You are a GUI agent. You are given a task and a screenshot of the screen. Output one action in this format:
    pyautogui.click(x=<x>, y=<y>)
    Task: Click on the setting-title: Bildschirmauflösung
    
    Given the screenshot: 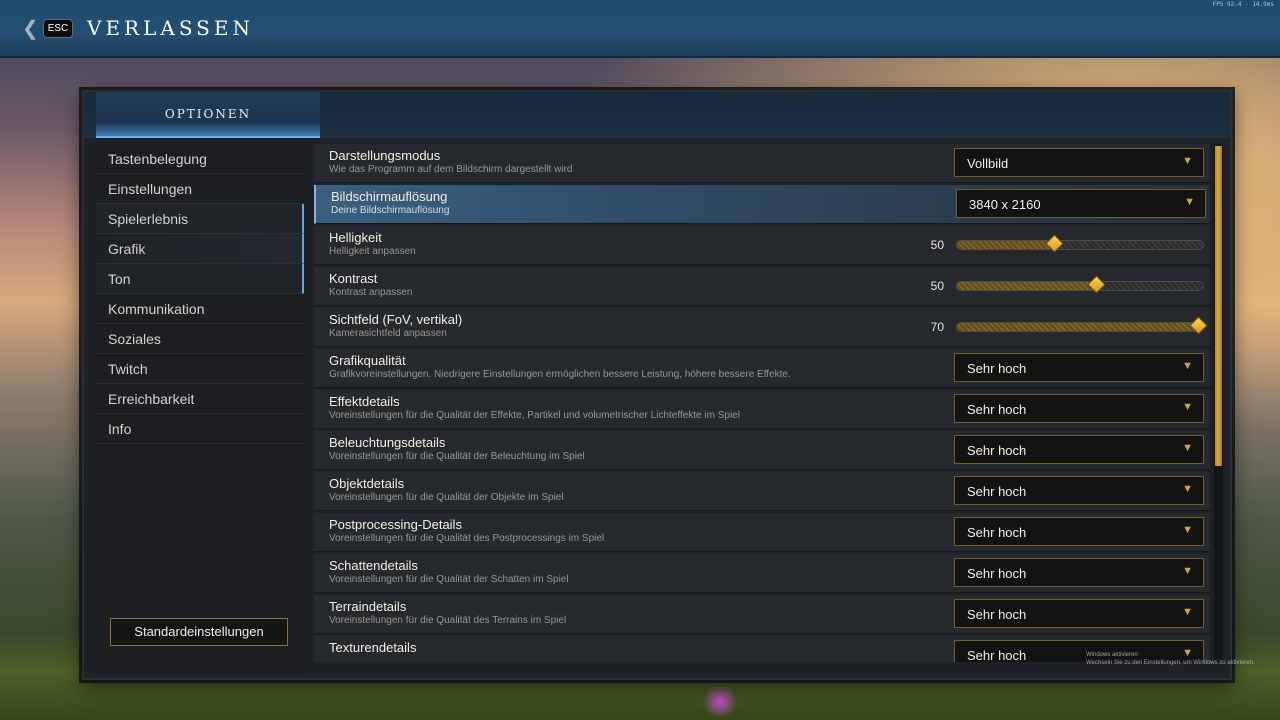 What is the action you would take?
    pyautogui.click(x=389, y=196)
    